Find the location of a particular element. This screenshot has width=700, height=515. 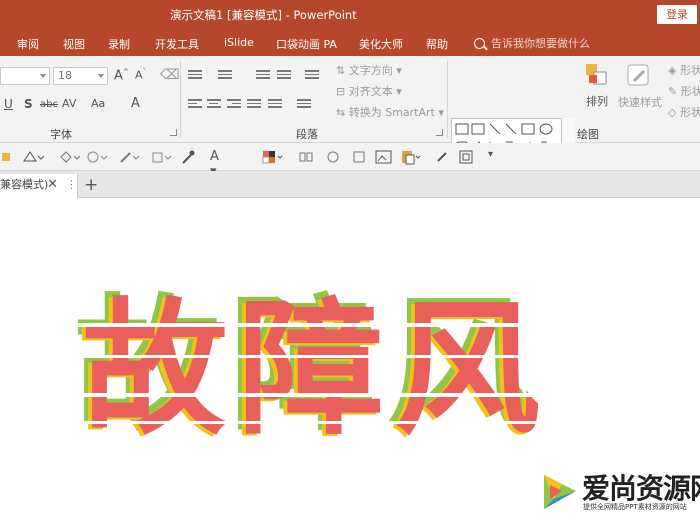

paragraph-group-label: 段落 is located at coordinates (307, 134).